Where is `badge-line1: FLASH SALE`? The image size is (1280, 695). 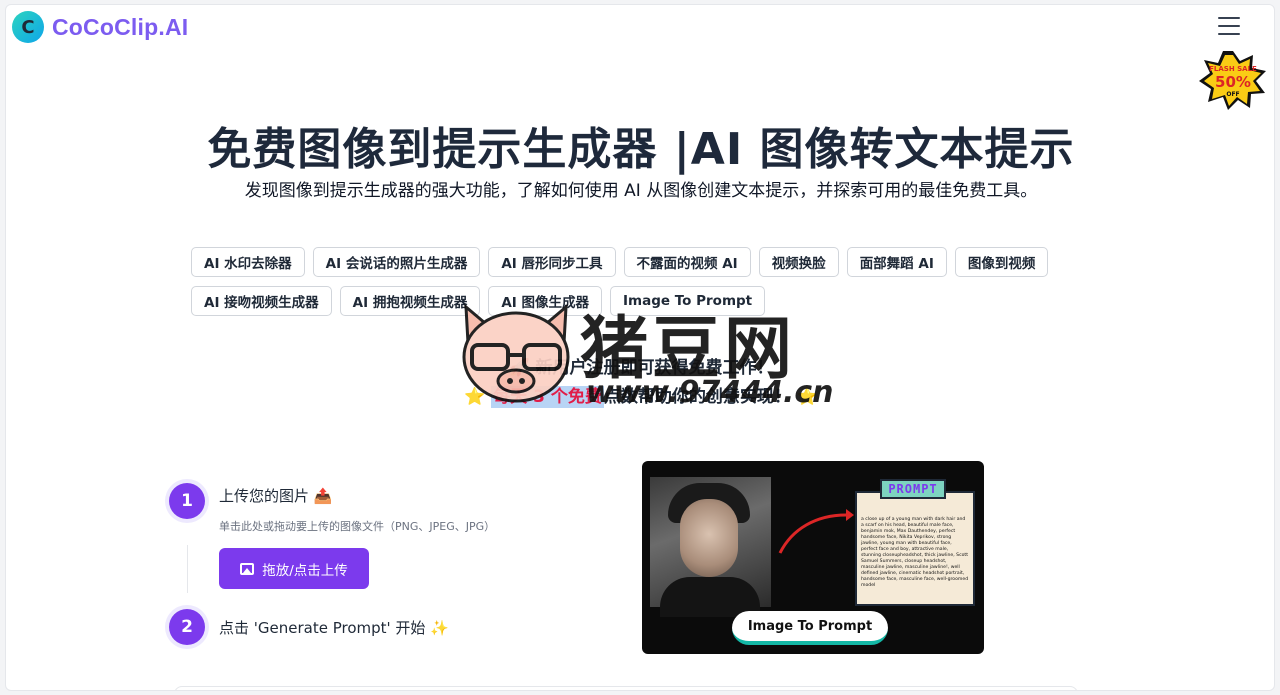 badge-line1: FLASH SALE is located at coordinates (1233, 69).